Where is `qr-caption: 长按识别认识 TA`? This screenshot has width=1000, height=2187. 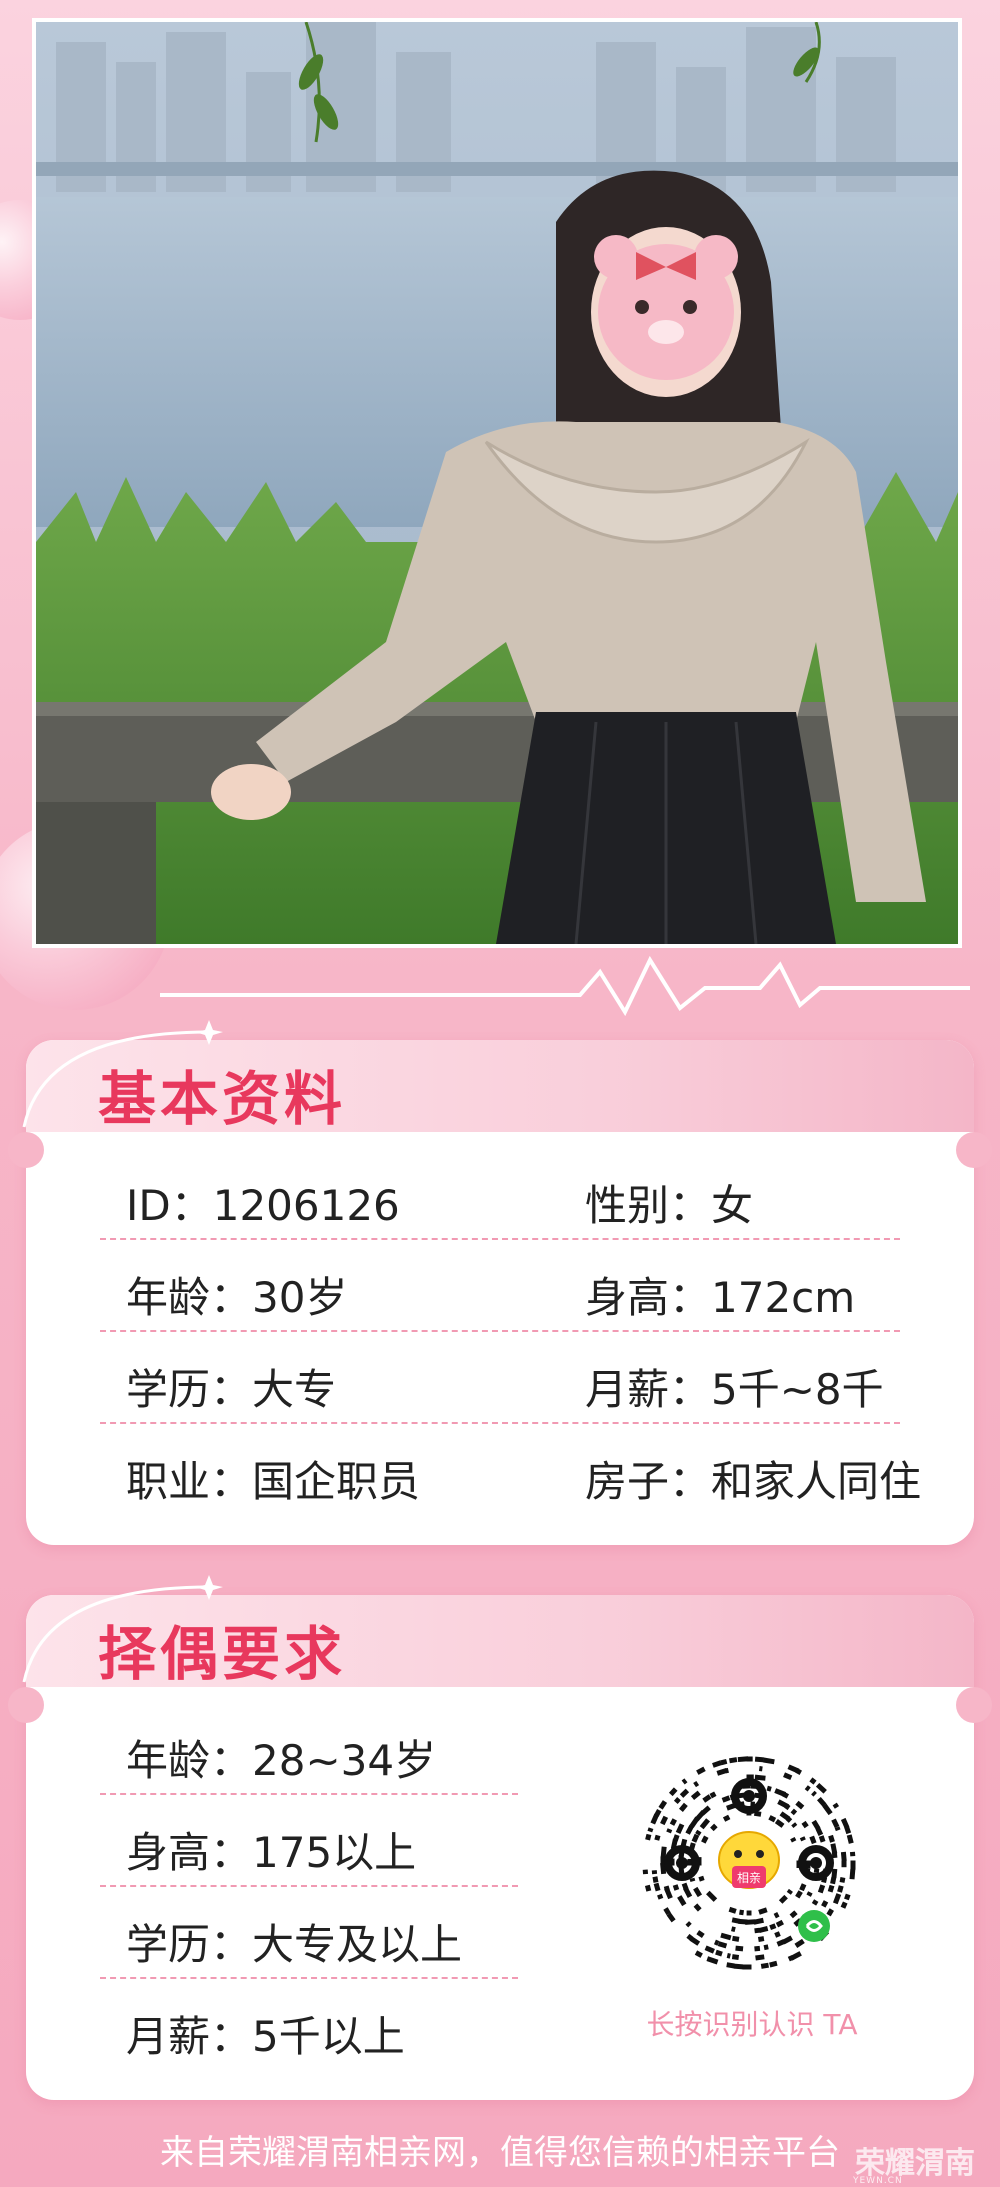 qr-caption: 长按识别认识 TA is located at coordinates (752, 2024).